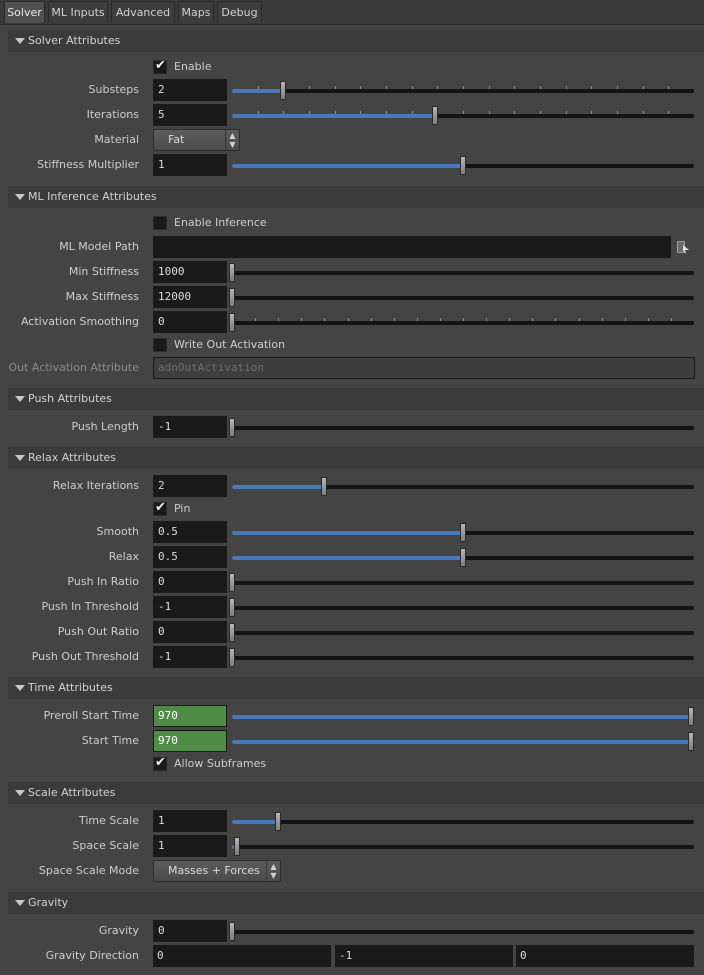 Image resolution: width=704 pixels, height=975 pixels. I want to click on row-pin: ✔ Pin, so click(352, 509).